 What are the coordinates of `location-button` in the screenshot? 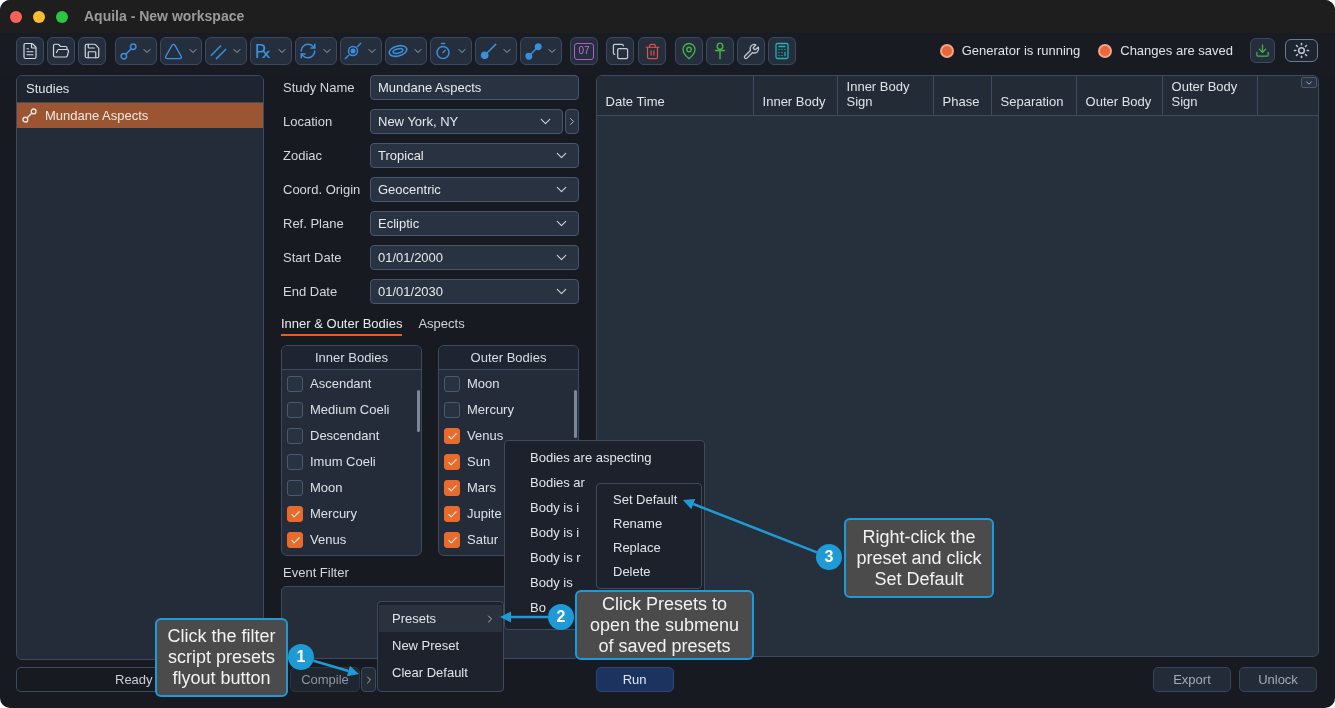 It's located at (689, 51).